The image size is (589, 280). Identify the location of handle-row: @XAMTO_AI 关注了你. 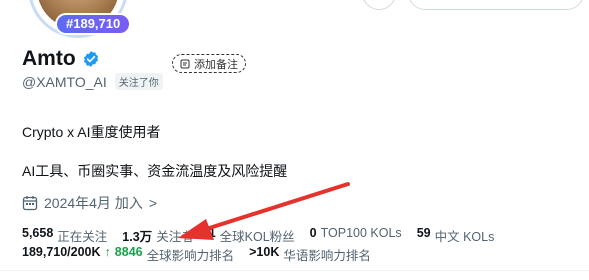
(92, 81).